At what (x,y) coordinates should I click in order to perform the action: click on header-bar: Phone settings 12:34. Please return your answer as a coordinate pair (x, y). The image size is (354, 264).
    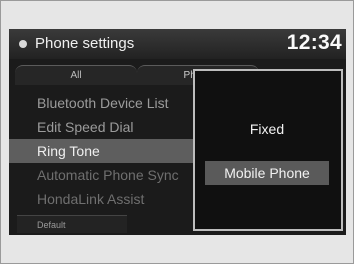
    Looking at the image, I should click on (177, 44).